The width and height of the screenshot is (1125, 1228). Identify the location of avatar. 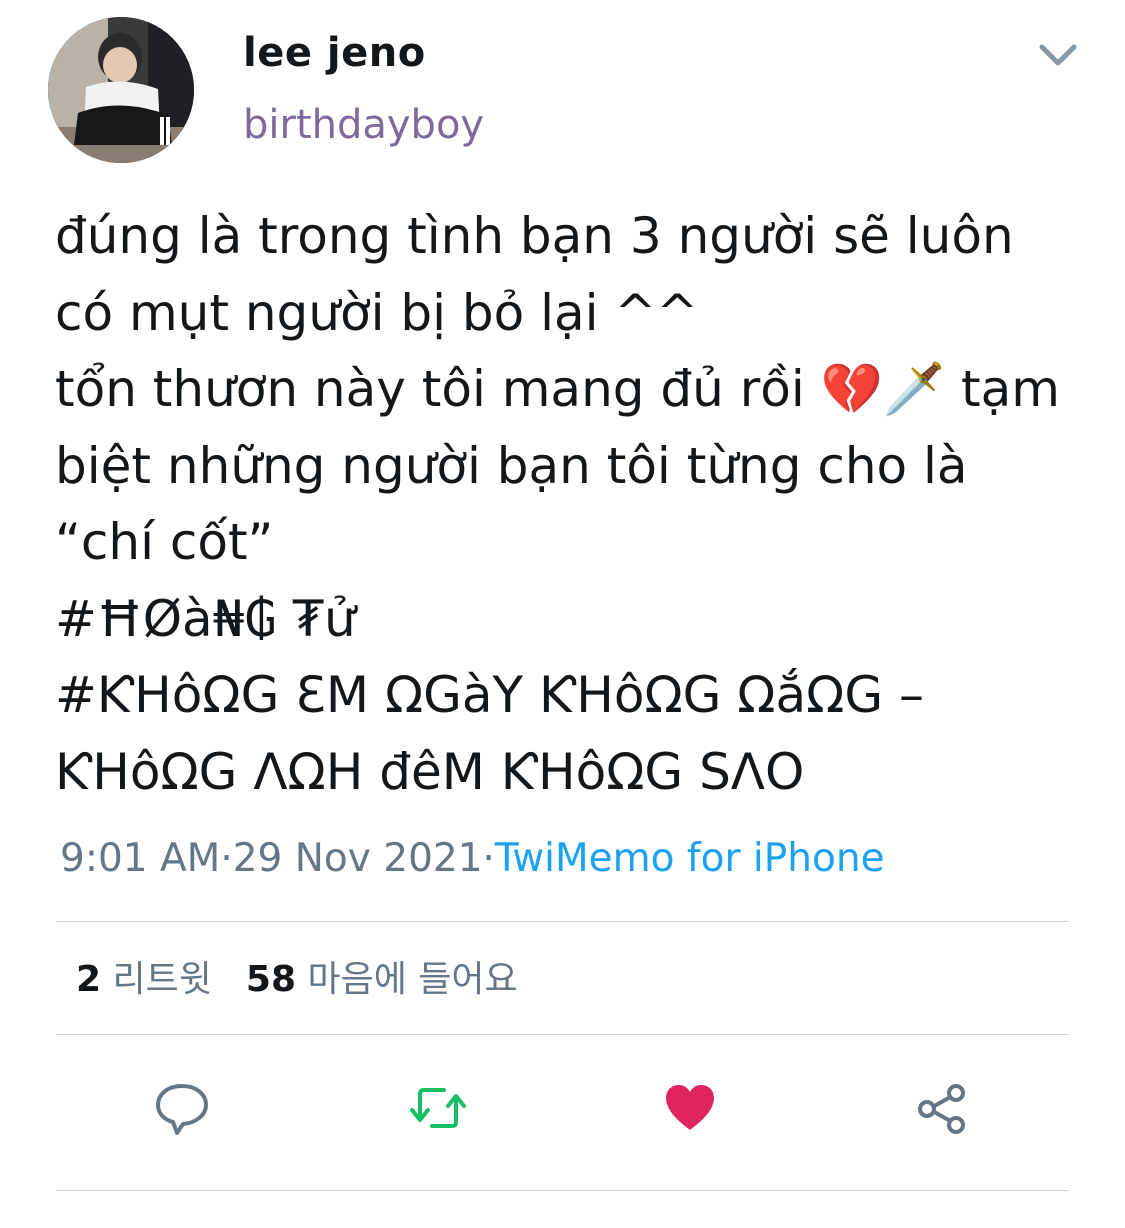
(121, 90).